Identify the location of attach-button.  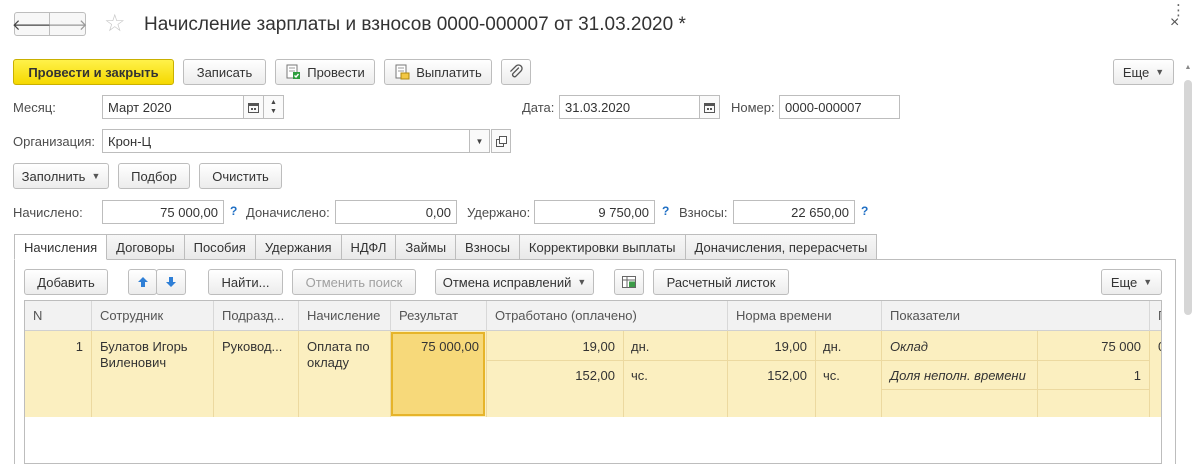
(516, 72).